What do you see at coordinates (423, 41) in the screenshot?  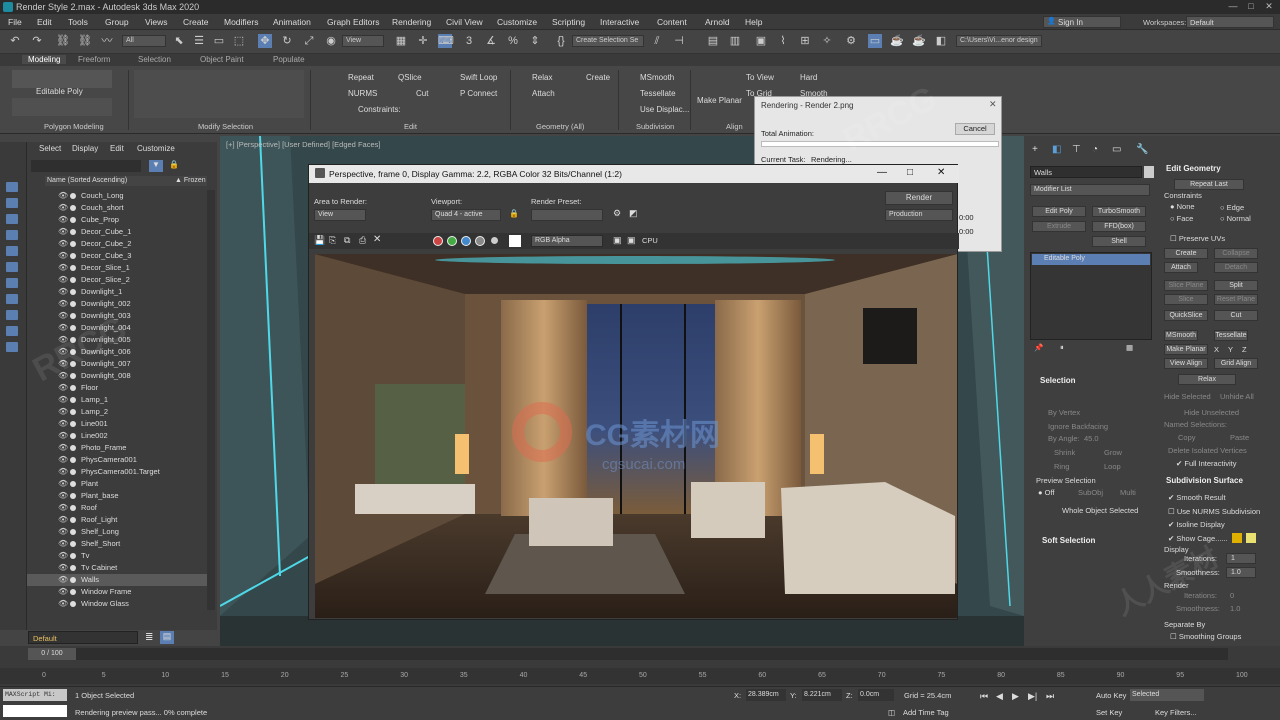 I see `manipulate-icon: ✛` at bounding box center [423, 41].